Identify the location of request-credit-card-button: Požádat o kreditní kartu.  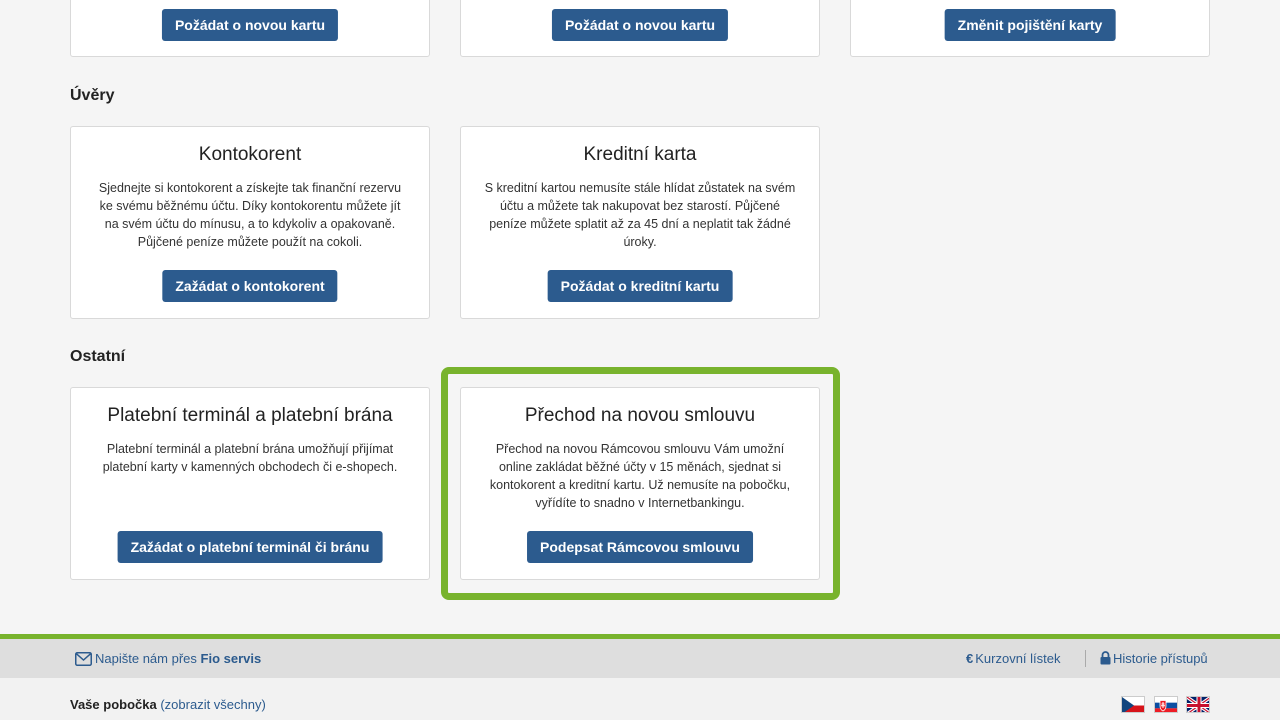
(640, 286).